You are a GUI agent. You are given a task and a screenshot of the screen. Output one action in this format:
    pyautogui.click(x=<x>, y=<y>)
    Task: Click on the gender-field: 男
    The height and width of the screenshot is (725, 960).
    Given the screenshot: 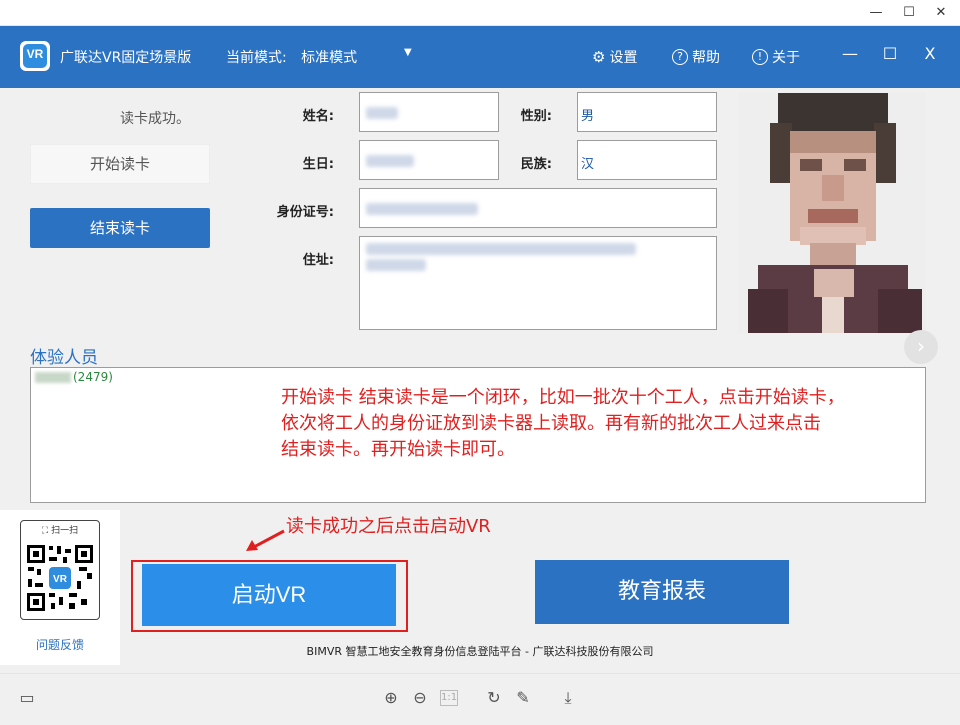 What is the action you would take?
    pyautogui.click(x=647, y=112)
    